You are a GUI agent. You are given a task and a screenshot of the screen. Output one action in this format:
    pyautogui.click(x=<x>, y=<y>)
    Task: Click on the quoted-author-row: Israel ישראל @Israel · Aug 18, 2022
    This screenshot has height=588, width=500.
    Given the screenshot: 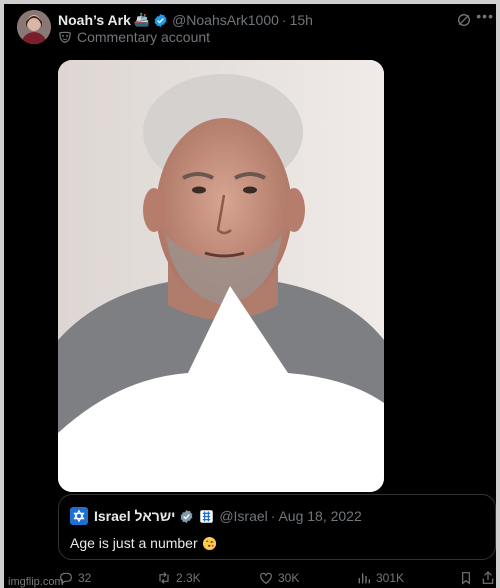 What is the action you would take?
    pyautogui.click(x=216, y=516)
    